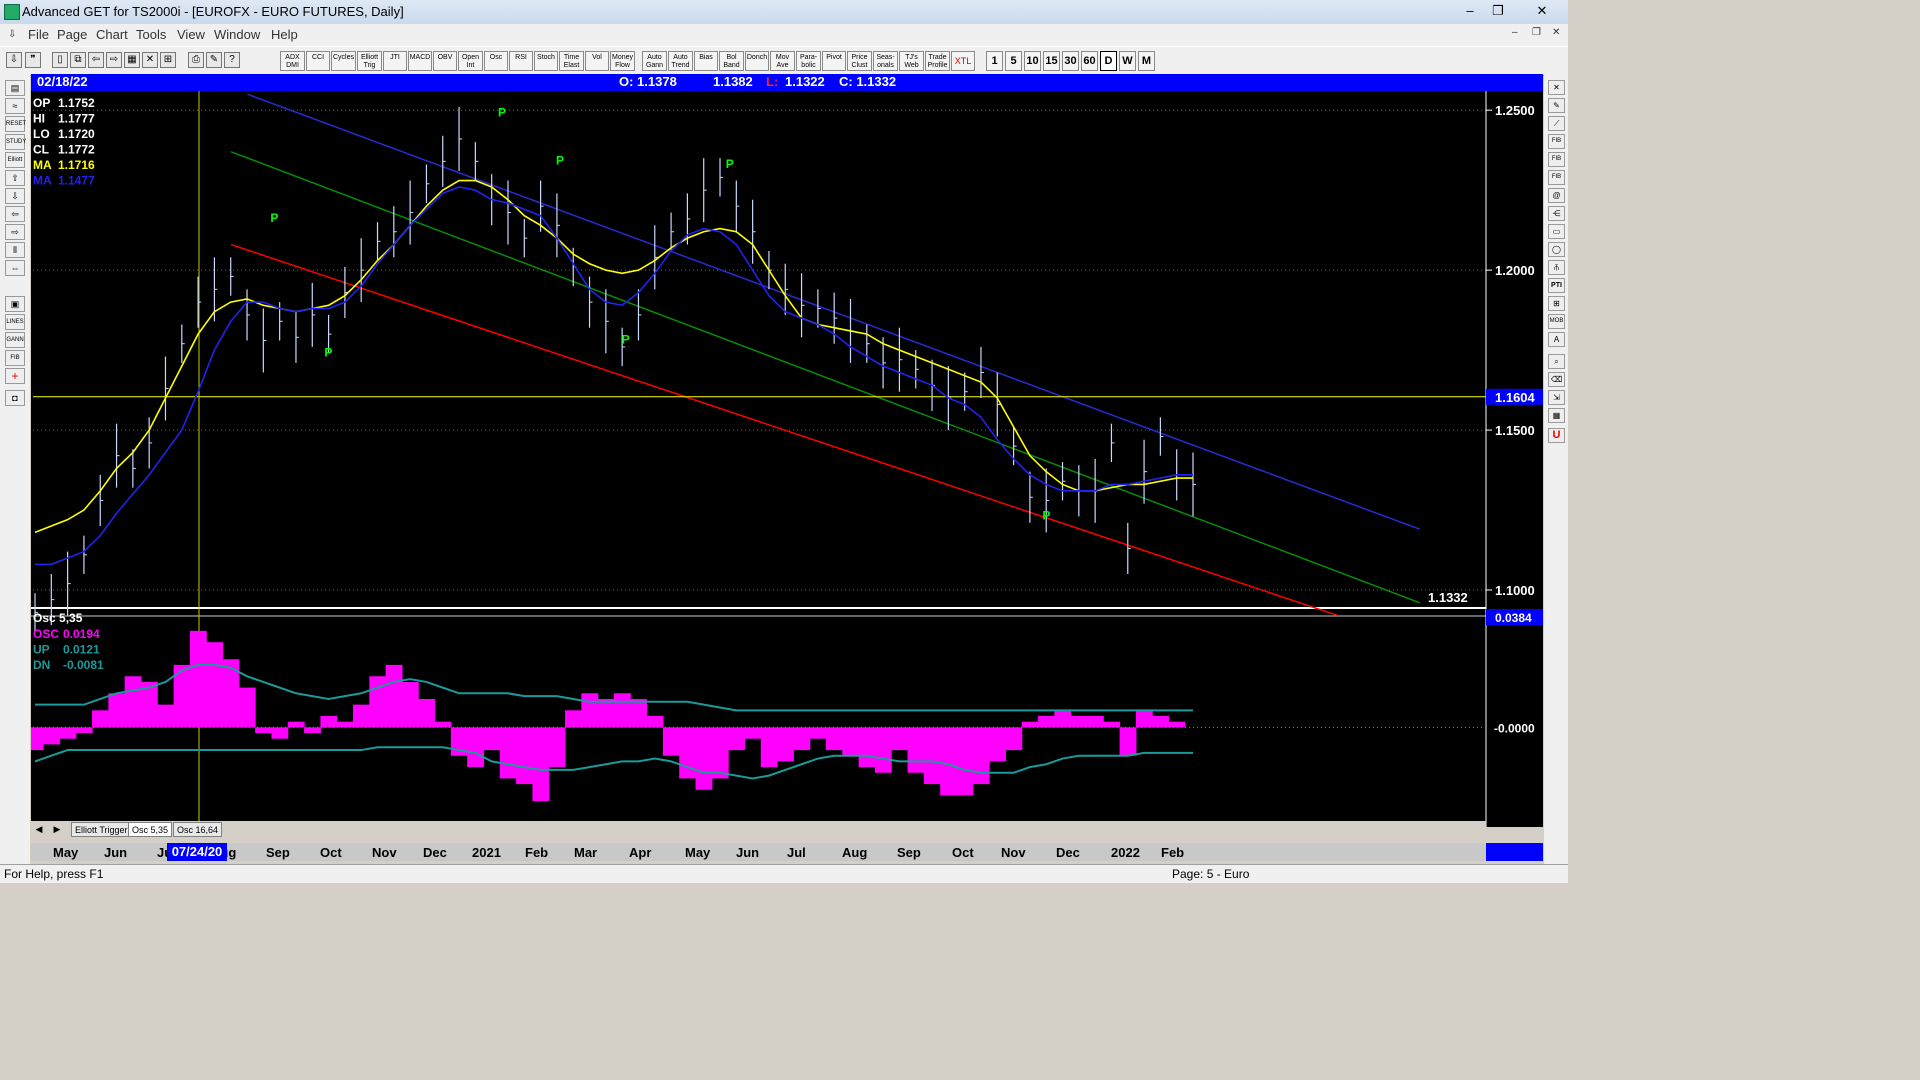  Describe the element at coordinates (15, 142) in the screenshot. I see `study-tool: STUDY` at that location.